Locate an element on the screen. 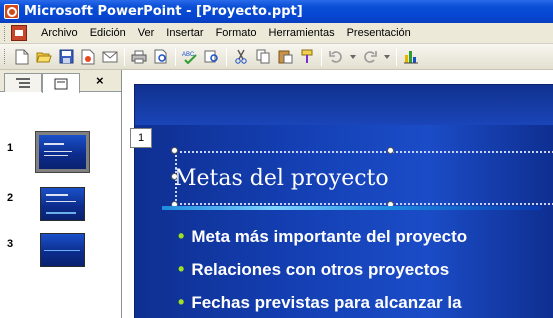 This screenshot has height=318, width=553. slide-title: Metas del proyecto is located at coordinates (281, 178).